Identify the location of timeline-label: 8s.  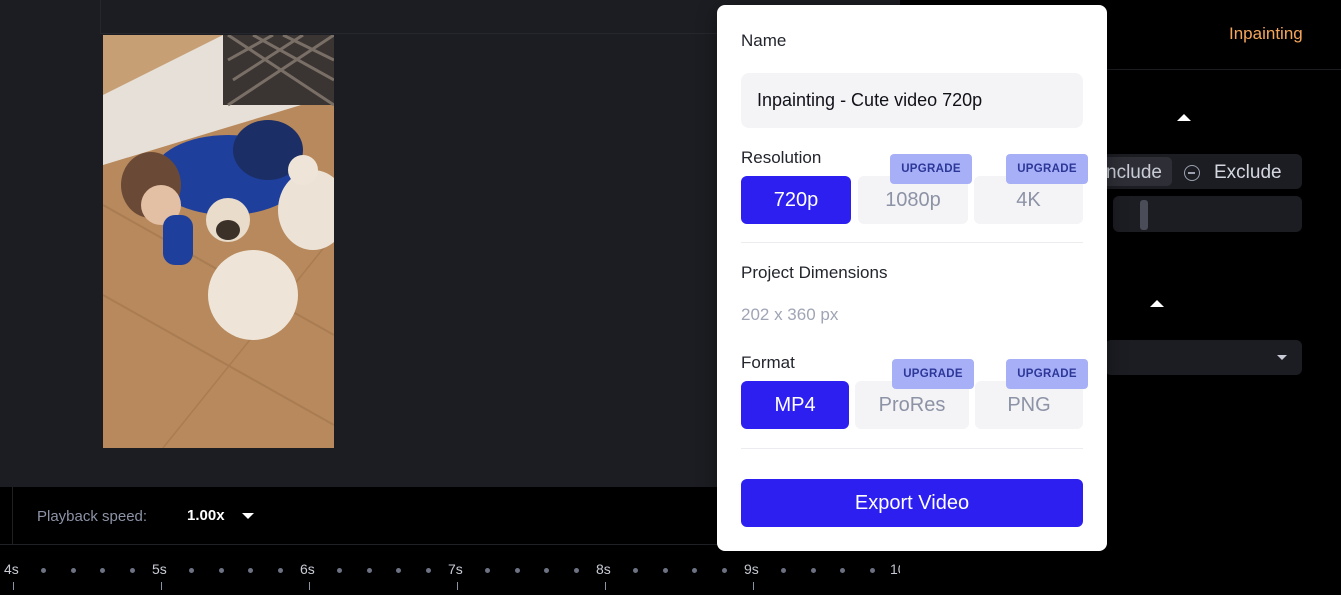
(603, 569).